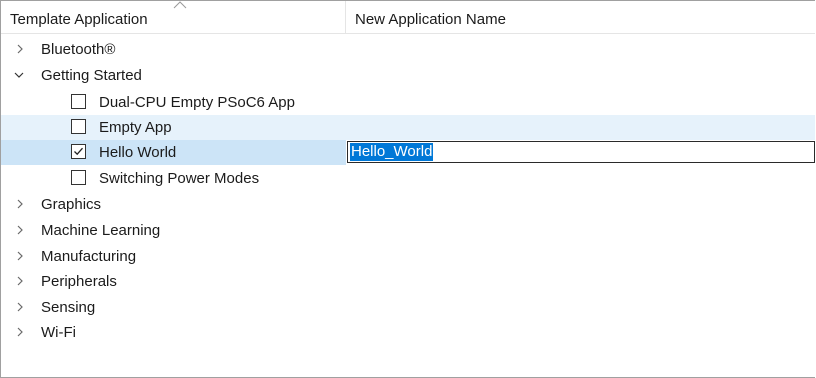  What do you see at coordinates (101, 230) in the screenshot?
I see `tree-item-label: Machine Learning` at bounding box center [101, 230].